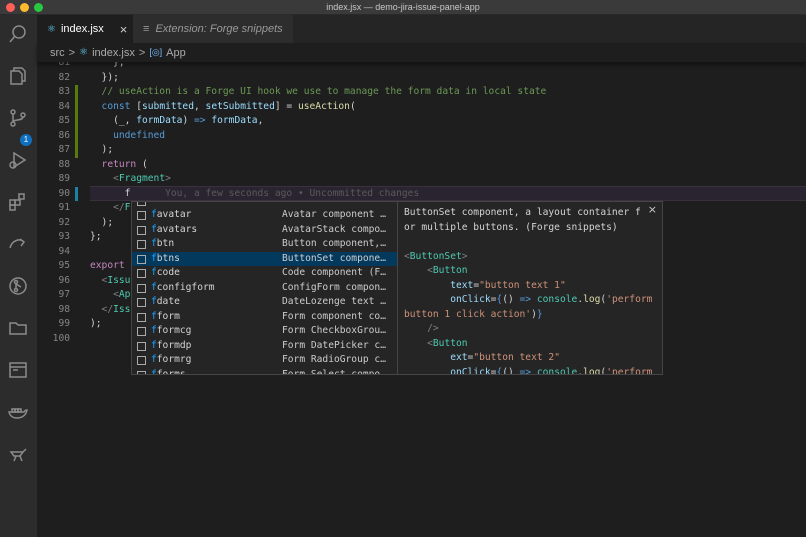 The image size is (806, 537). What do you see at coordinates (171, 215) in the screenshot?
I see `suggestion-label: favatar` at bounding box center [171, 215].